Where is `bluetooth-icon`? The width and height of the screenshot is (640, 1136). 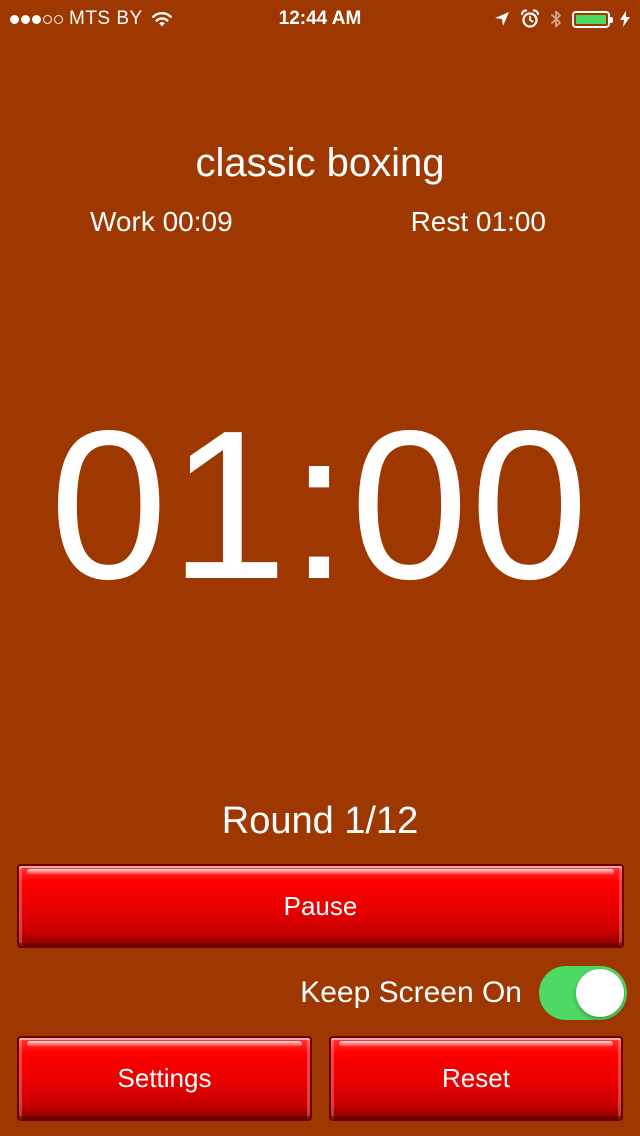 bluetooth-icon is located at coordinates (556, 19).